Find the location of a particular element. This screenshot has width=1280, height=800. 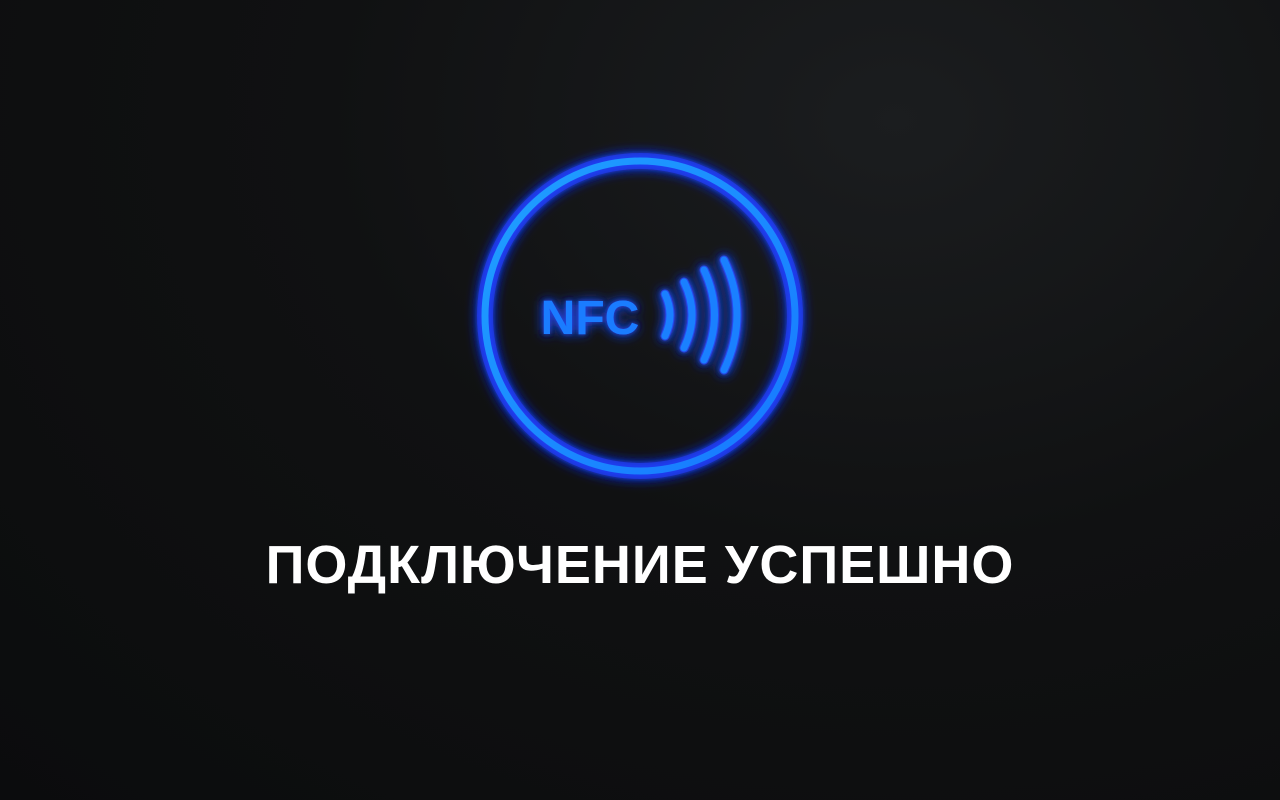

nfc-badge-graphic: NFC NFC is located at coordinates (640, 316).